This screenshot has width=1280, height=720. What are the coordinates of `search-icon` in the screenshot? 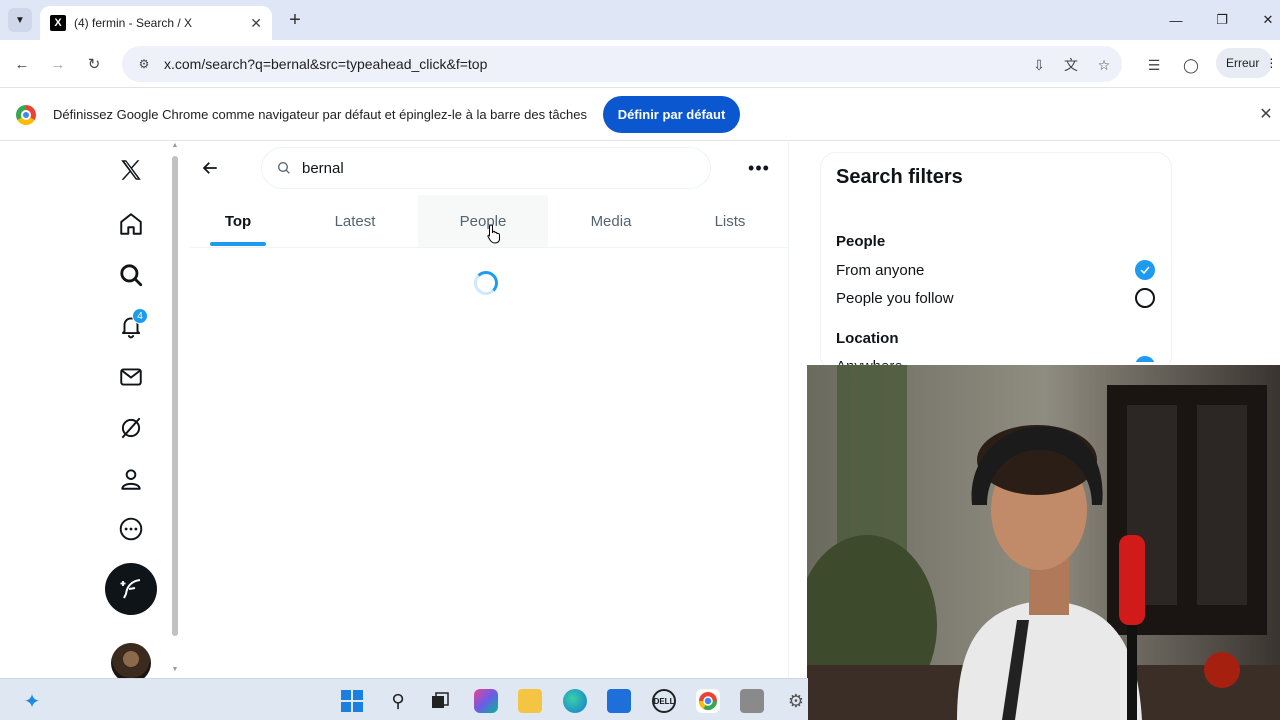 It's located at (284, 168).